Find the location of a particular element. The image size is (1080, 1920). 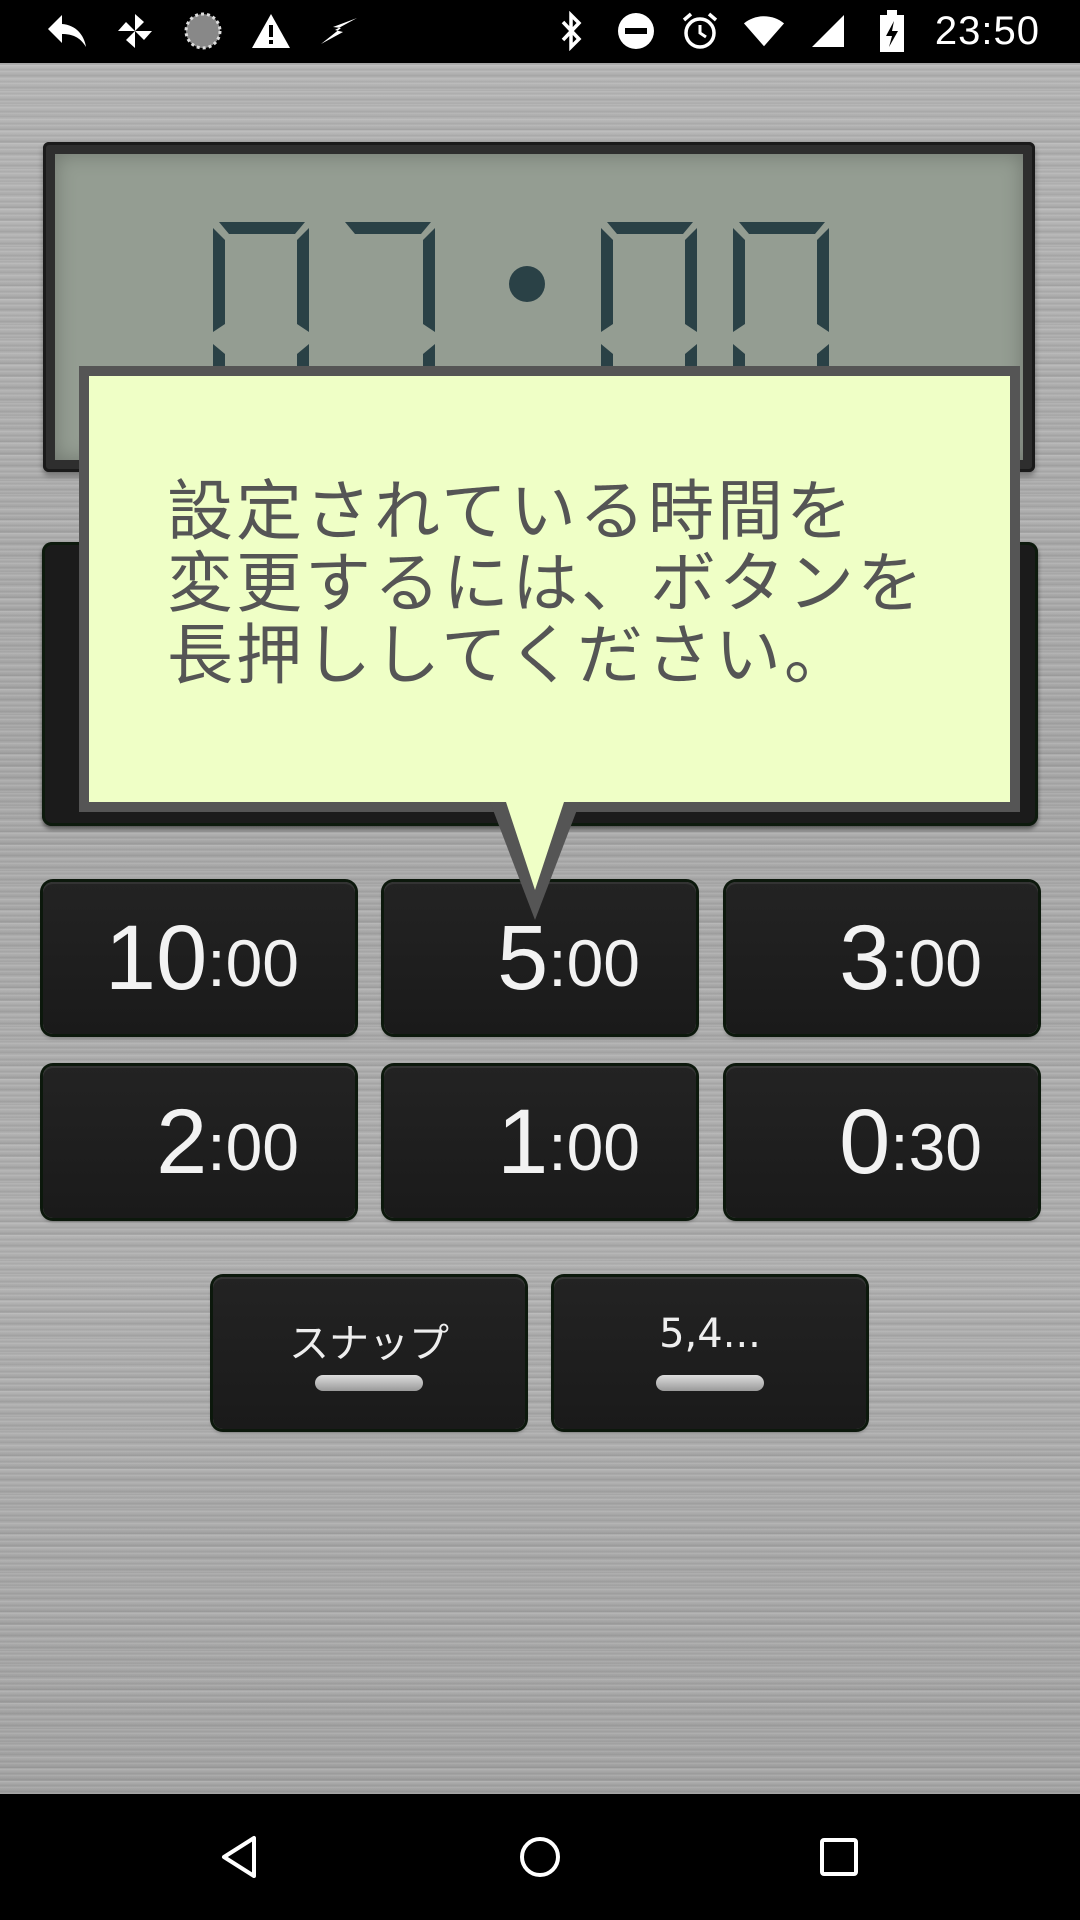

snap-toggle-button: スナップ is located at coordinates (369, 1353).